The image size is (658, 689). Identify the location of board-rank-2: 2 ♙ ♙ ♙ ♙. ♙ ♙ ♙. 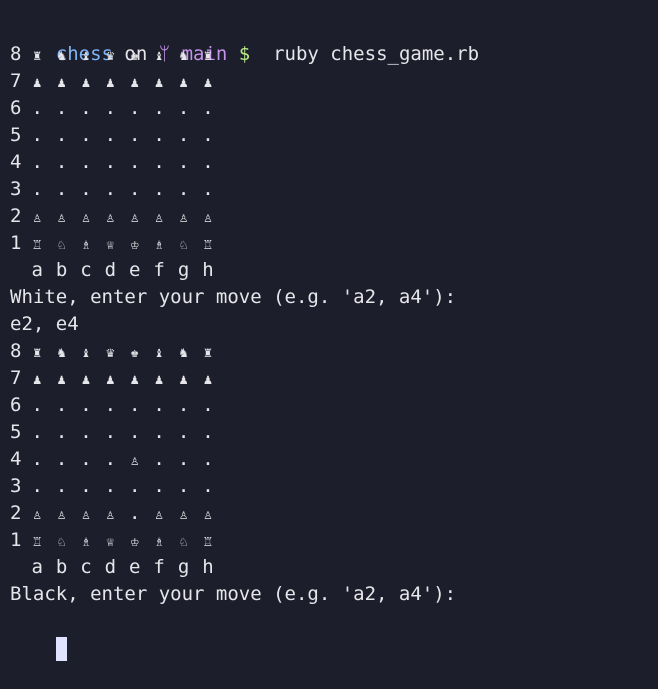
(334, 513).